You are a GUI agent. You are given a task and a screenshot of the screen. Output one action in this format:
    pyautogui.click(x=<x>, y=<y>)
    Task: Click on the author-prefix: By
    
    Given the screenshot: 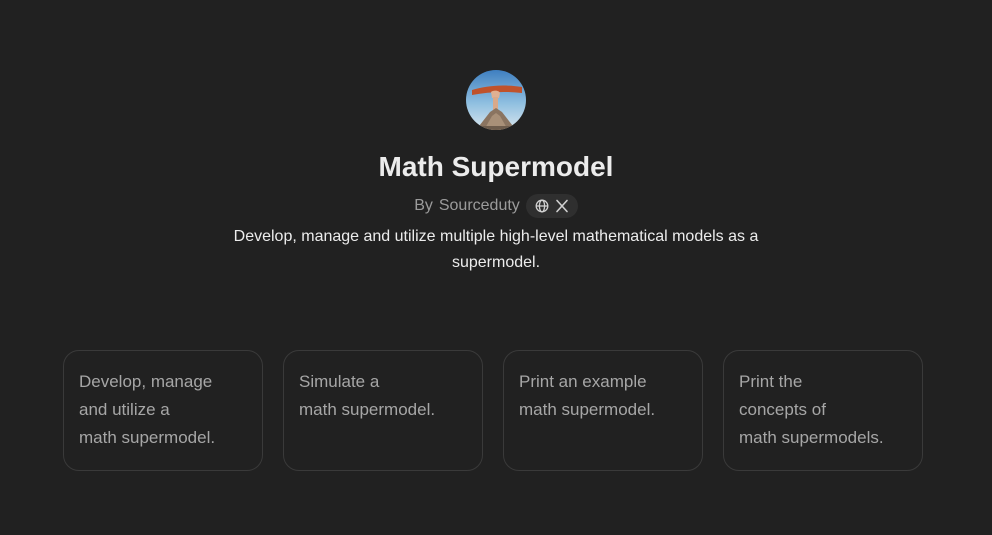 What is the action you would take?
    pyautogui.click(x=423, y=205)
    